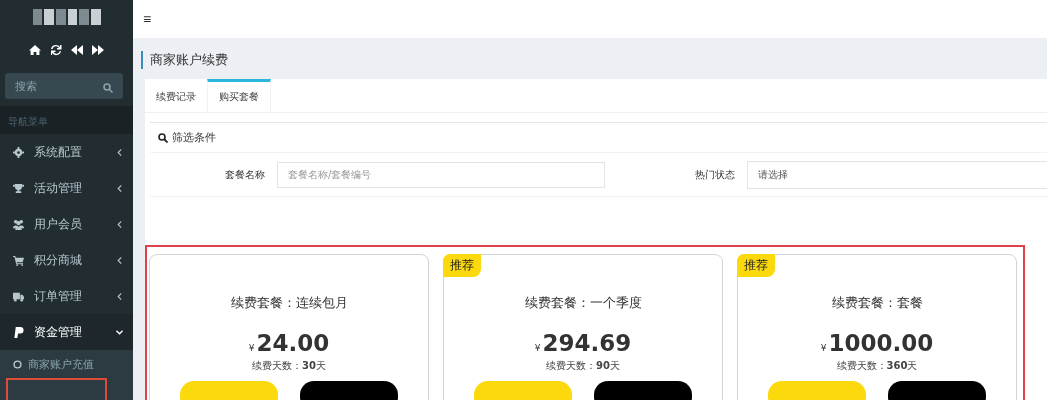  What do you see at coordinates (56, 49) in the screenshot?
I see `refresh-icon` at bounding box center [56, 49].